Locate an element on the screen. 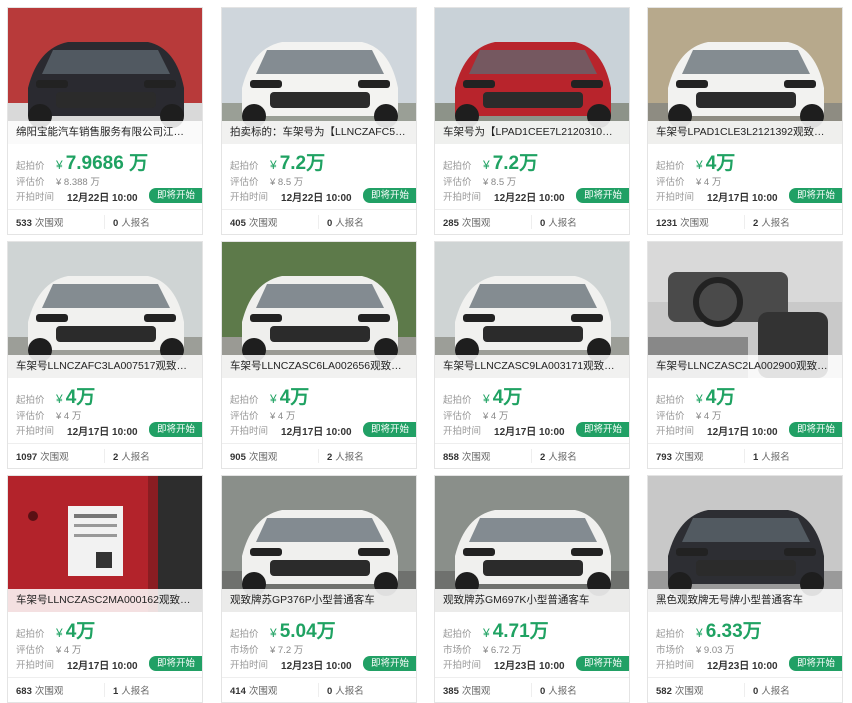  start-price-value: 5.04万 is located at coordinates (307, 631).